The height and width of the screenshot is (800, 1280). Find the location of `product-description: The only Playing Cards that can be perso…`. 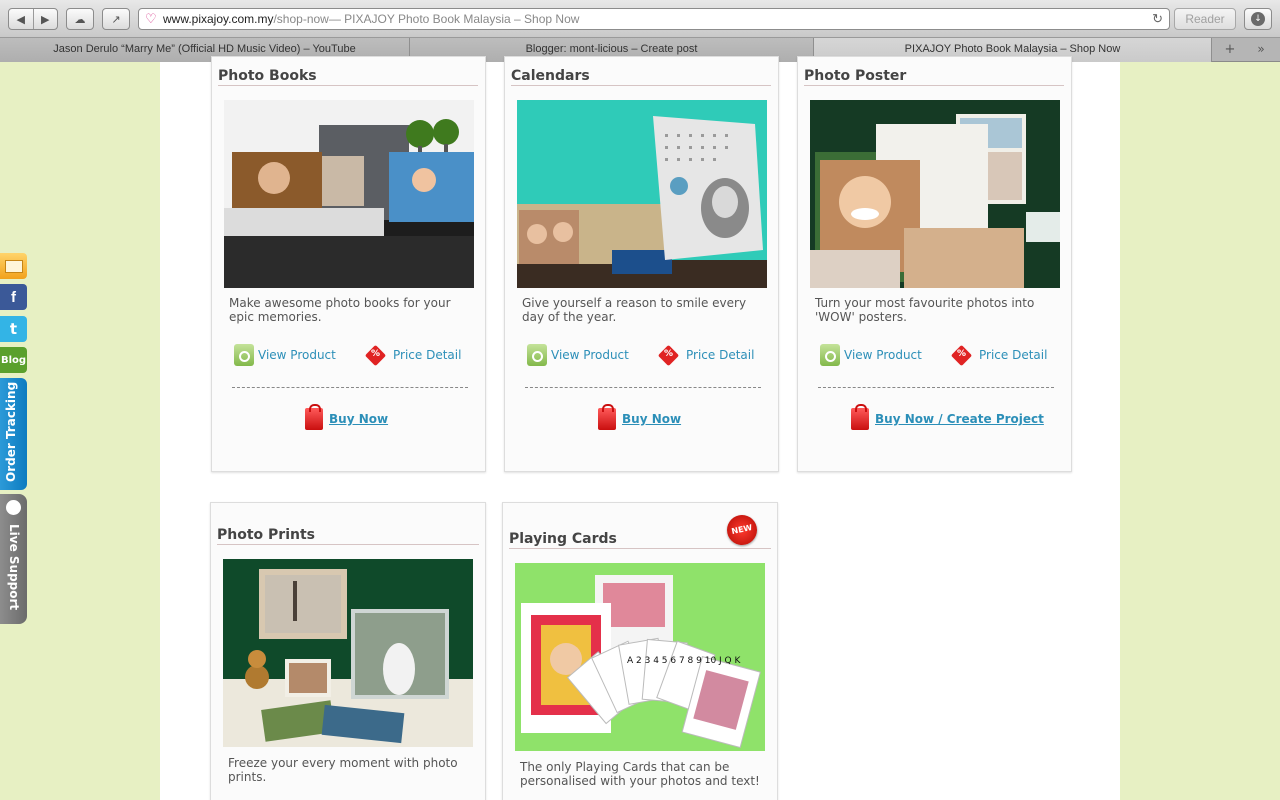

product-description: The only Playing Cards that can be perso… is located at coordinates (640, 774).